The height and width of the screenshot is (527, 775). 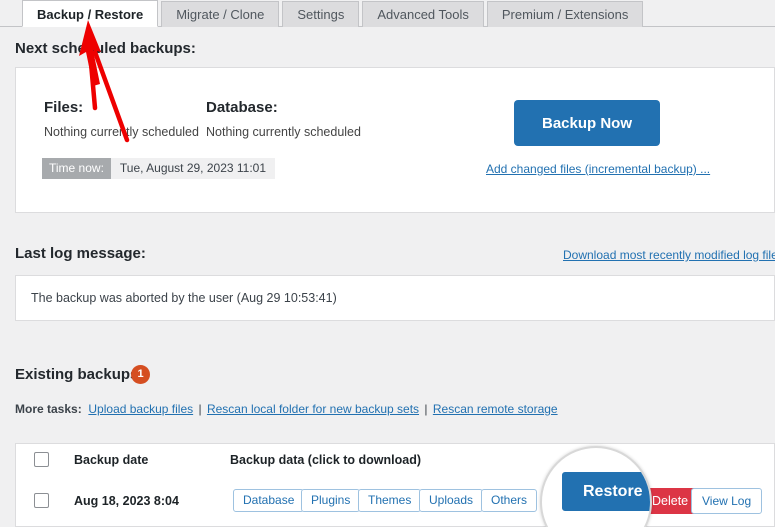 What do you see at coordinates (269, 500) in the screenshot?
I see `download-database-button: Database` at bounding box center [269, 500].